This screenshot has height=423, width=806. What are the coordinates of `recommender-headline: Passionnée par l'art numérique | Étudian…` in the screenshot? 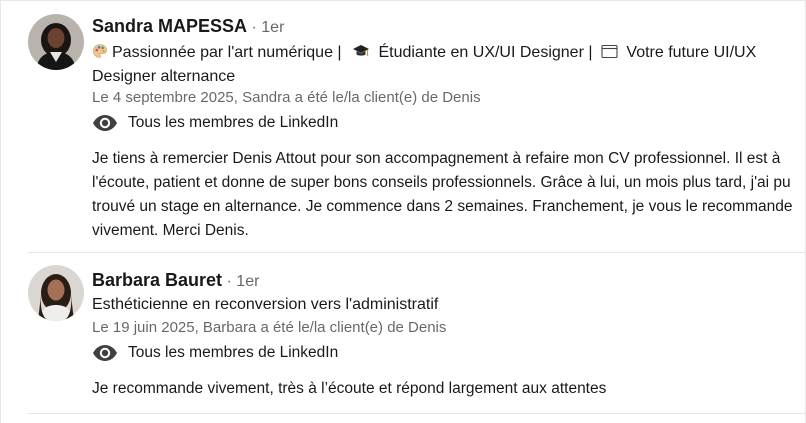 It's located at (442, 65).